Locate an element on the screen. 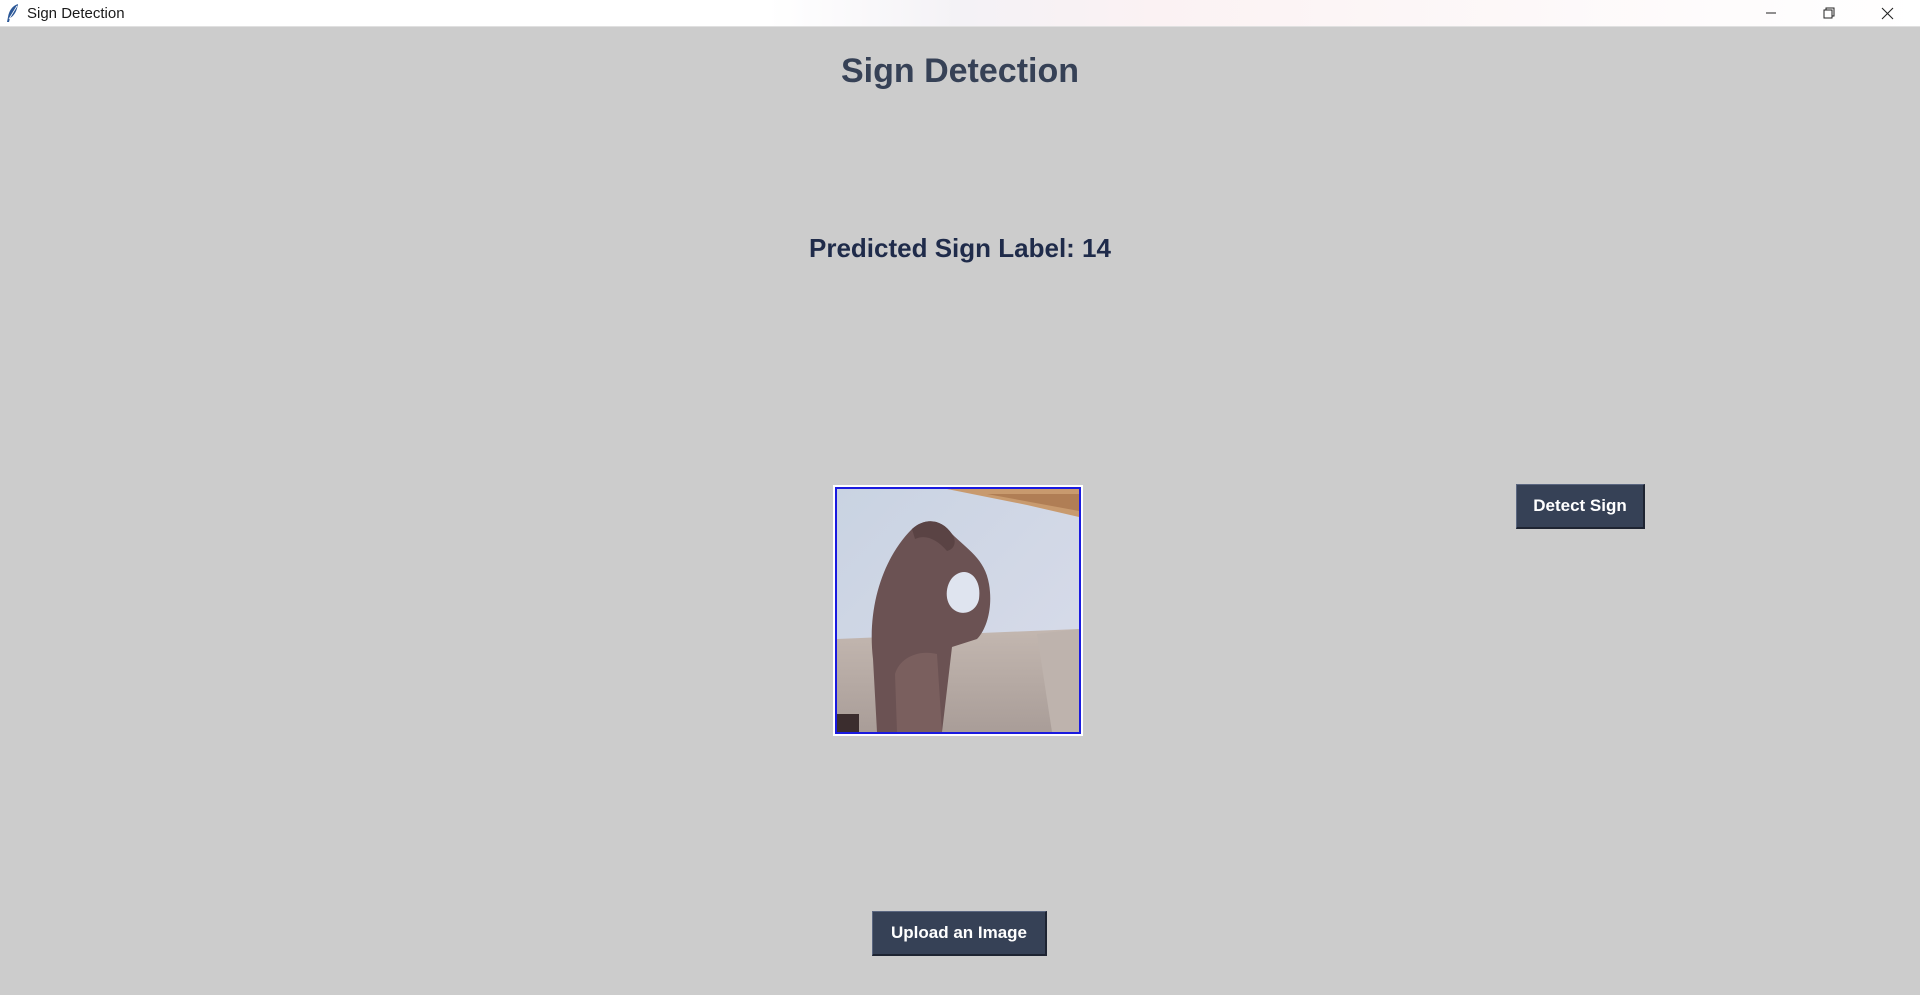  minimize-icon is located at coordinates (1771, 13).